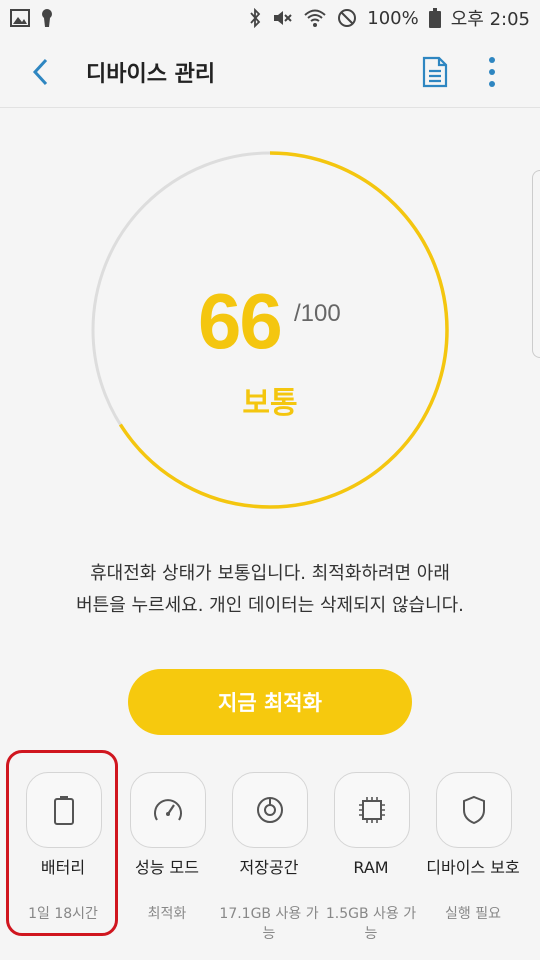 Image resolution: width=540 pixels, height=960 pixels. Describe the element at coordinates (371, 867) in the screenshot. I see `tile-label: RAM` at that location.